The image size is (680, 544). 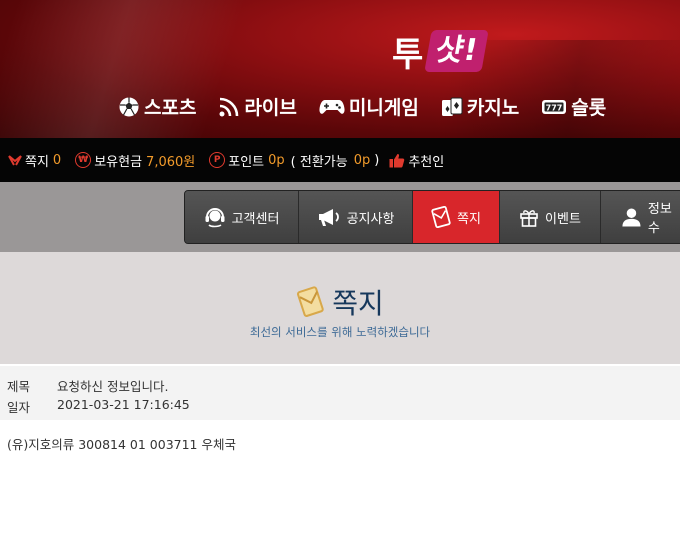 What do you see at coordinates (57, 160) in the screenshot?
I see `messages-count: 0` at bounding box center [57, 160].